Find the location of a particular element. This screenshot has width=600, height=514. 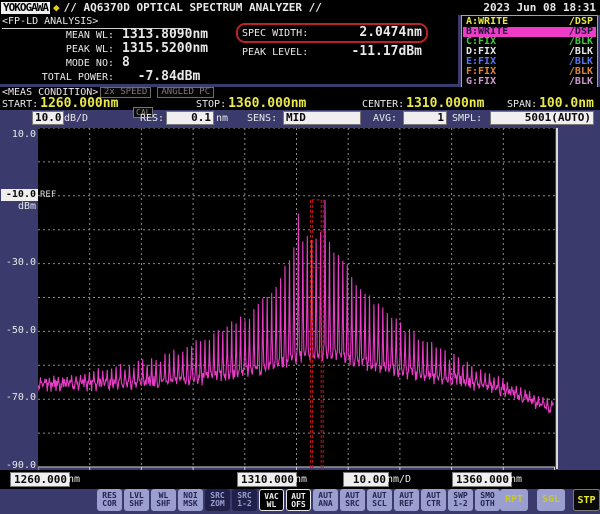

smpl-field: 5001(AUTO) is located at coordinates (542, 118).